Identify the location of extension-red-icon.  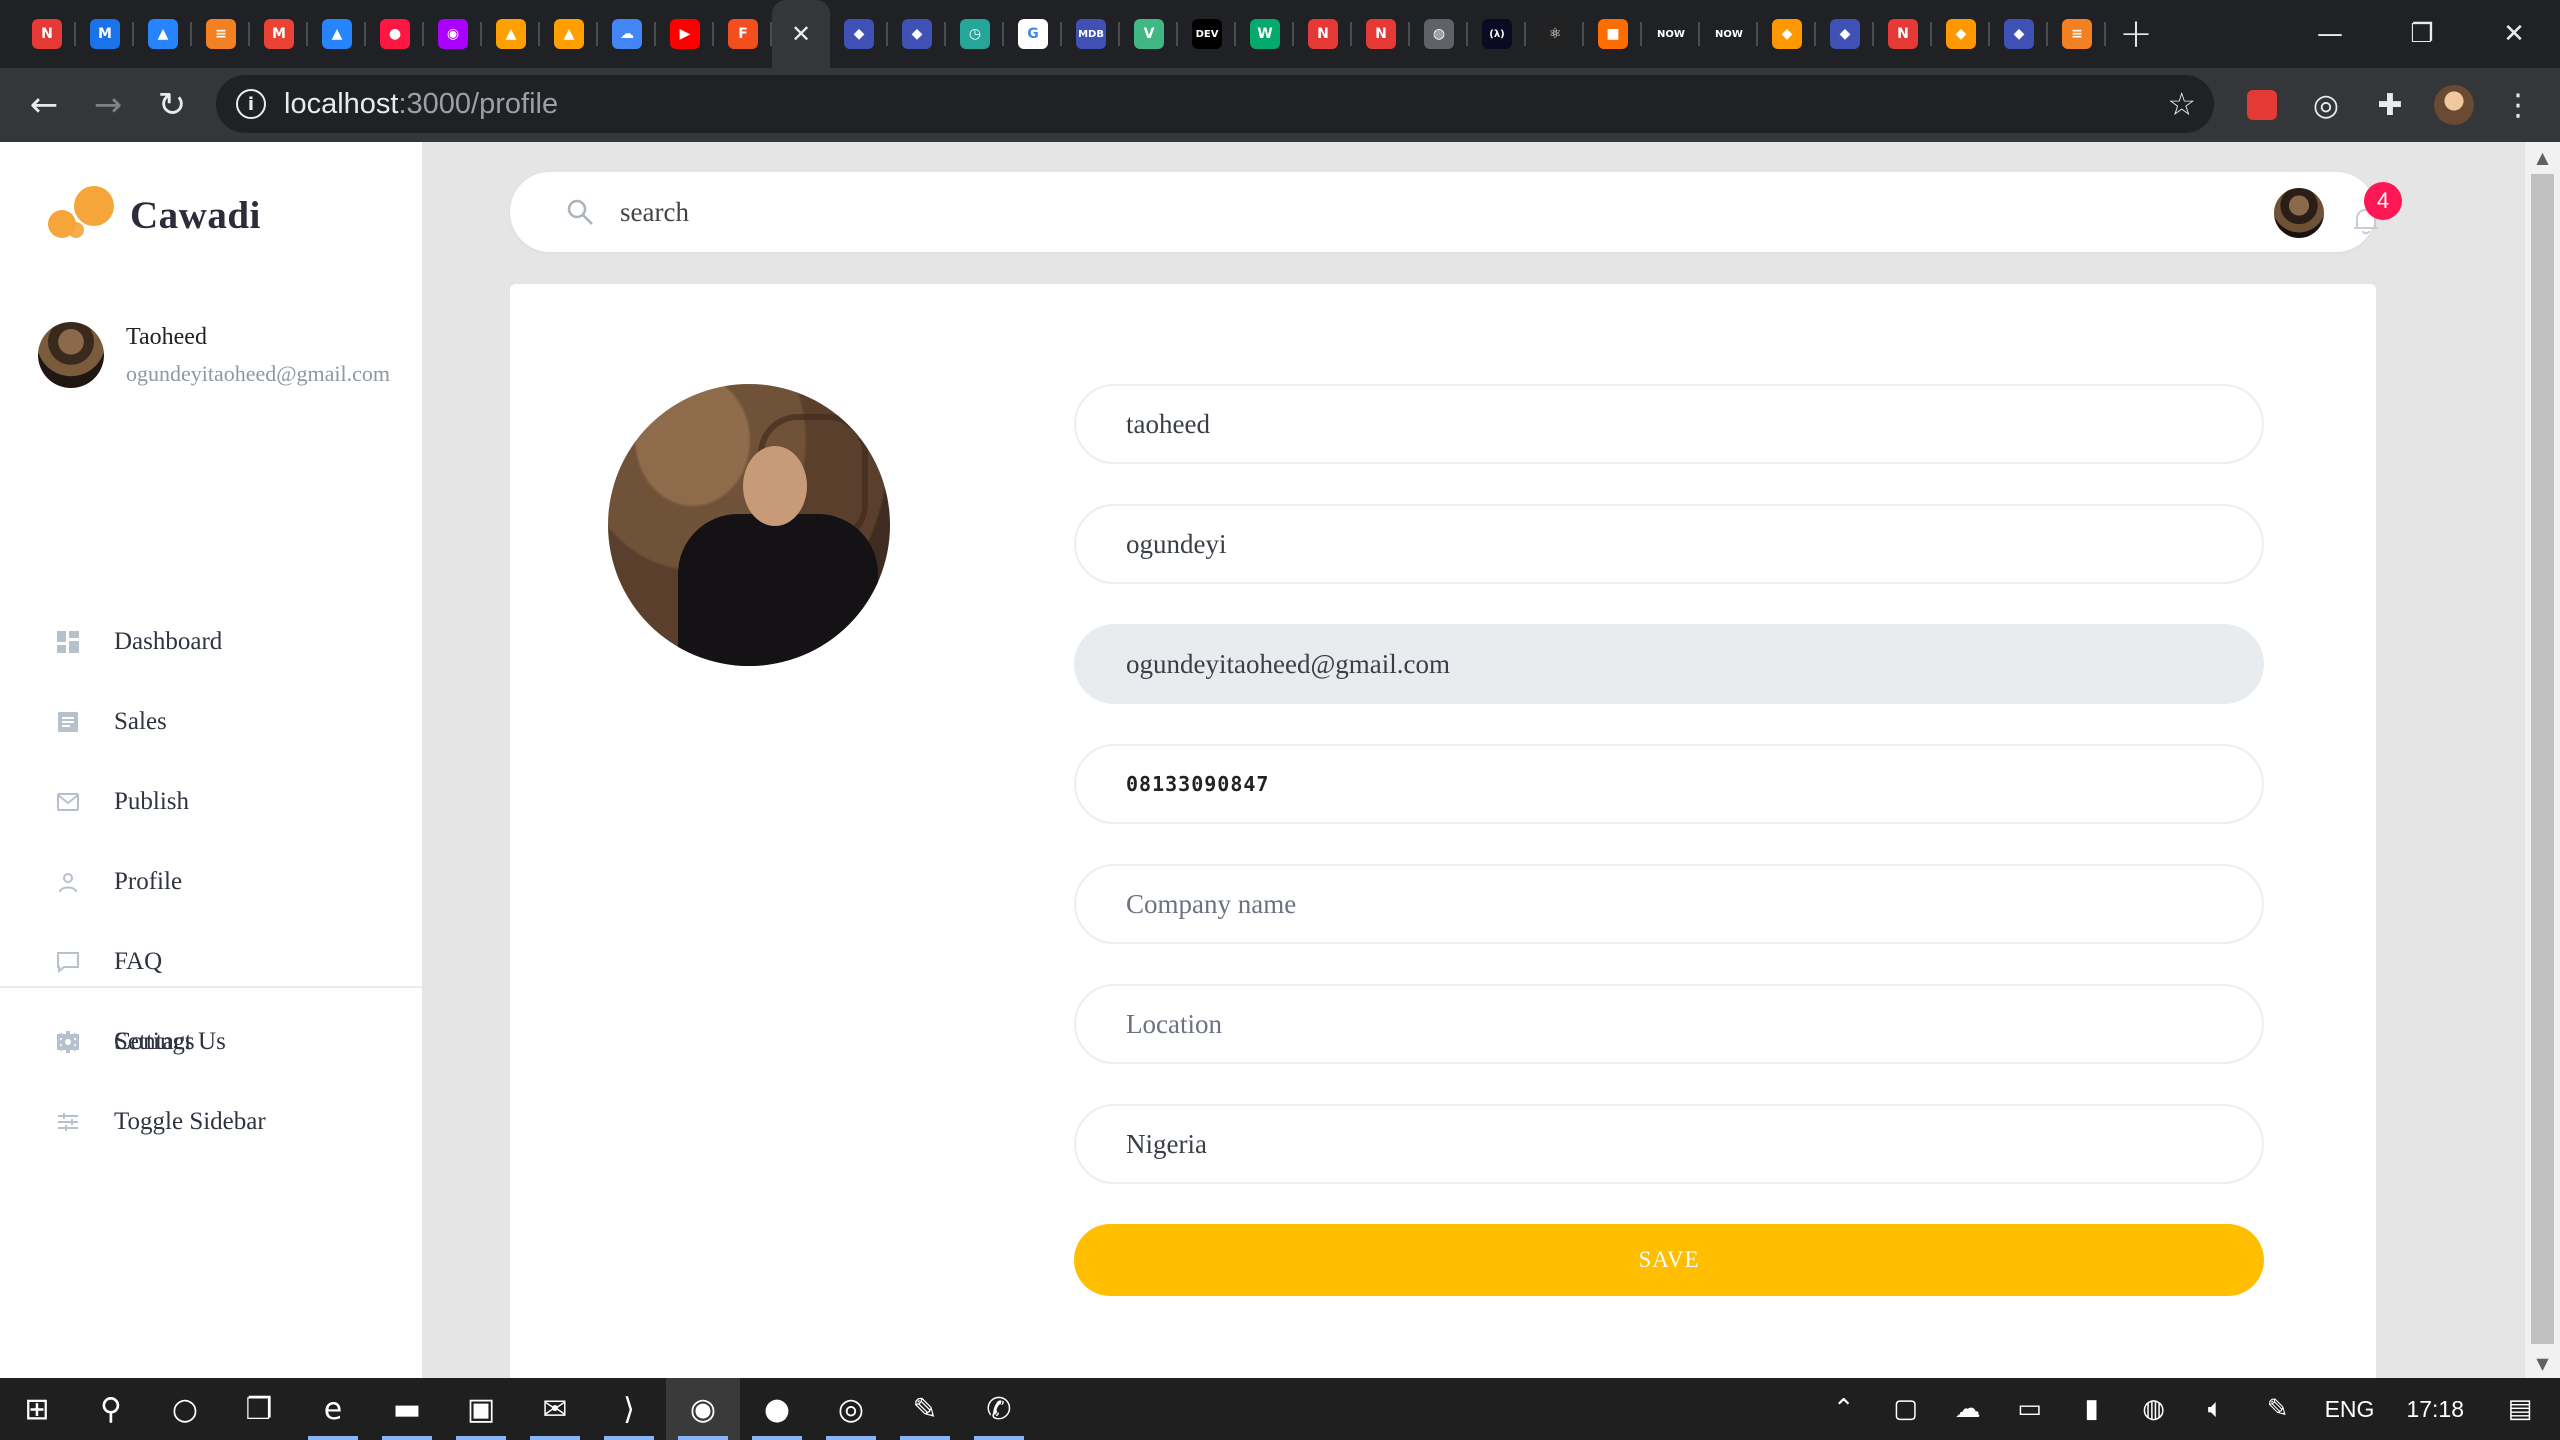
(2262, 105).